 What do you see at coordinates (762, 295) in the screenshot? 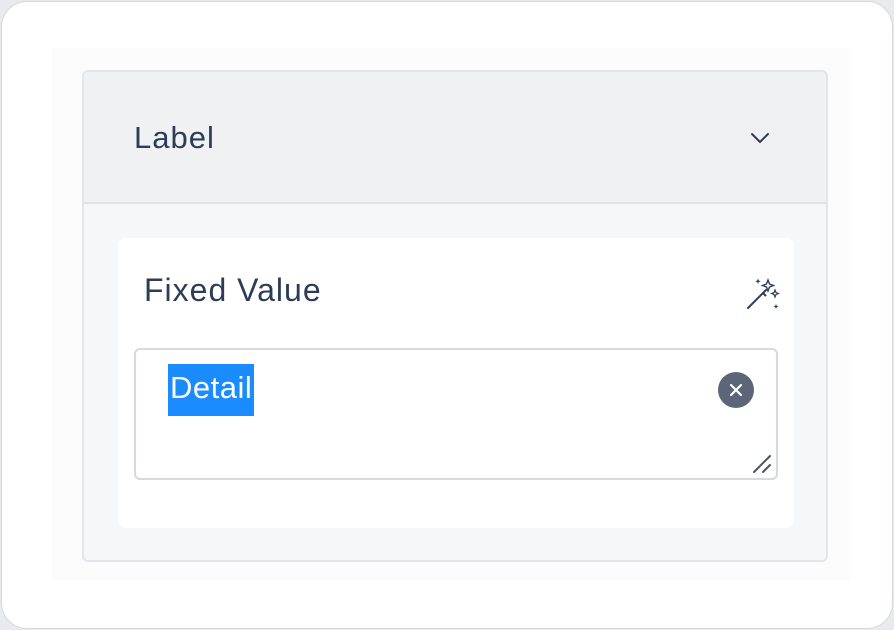
I see `magic-wand-icon` at bounding box center [762, 295].